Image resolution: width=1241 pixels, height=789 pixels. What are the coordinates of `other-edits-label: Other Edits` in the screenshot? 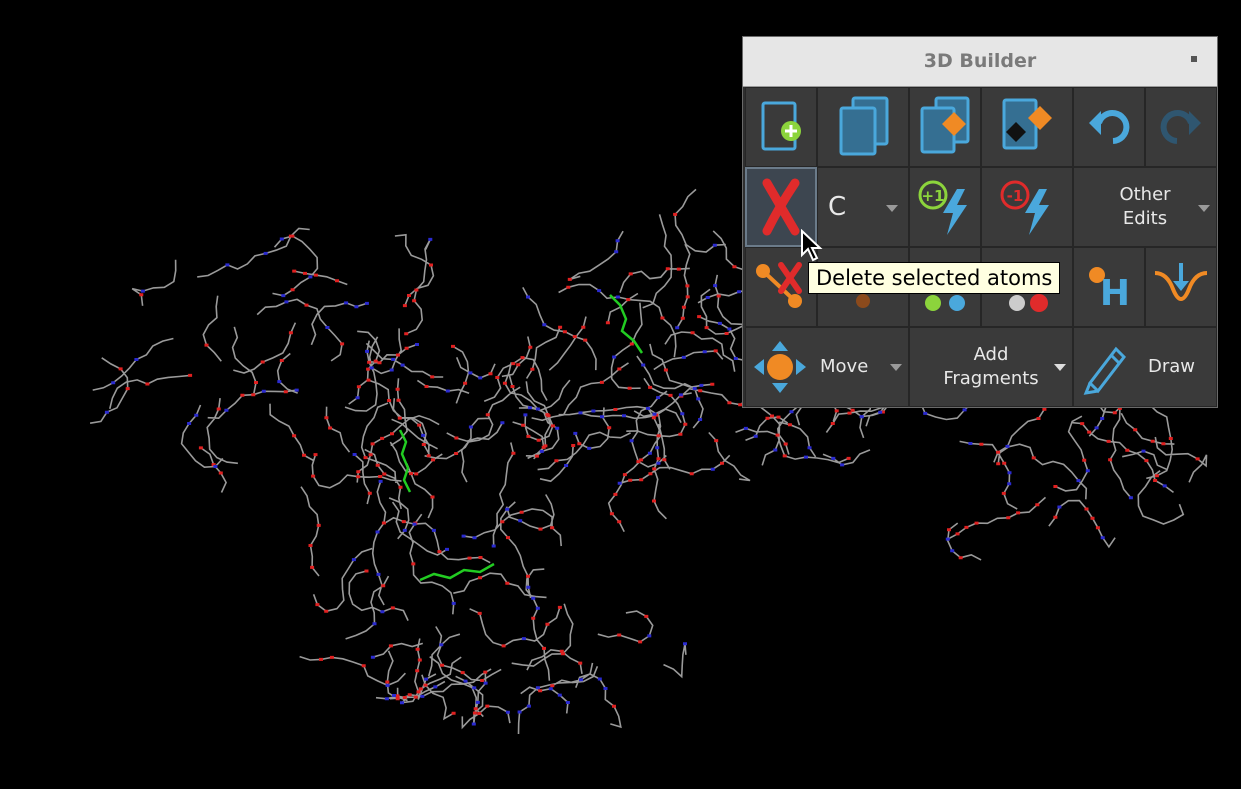 It's located at (1145, 206).